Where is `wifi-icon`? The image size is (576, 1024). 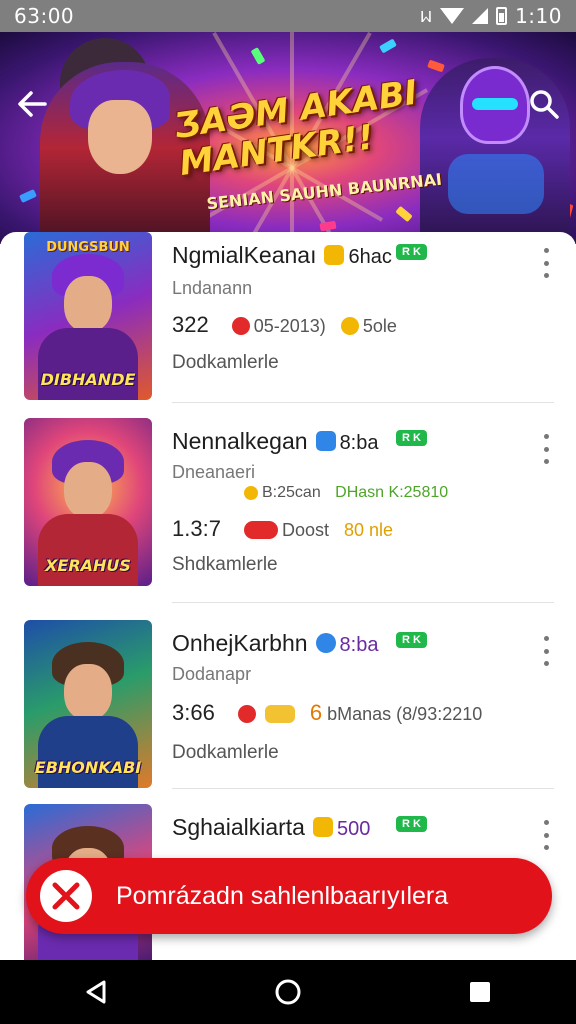 wifi-icon is located at coordinates (452, 16).